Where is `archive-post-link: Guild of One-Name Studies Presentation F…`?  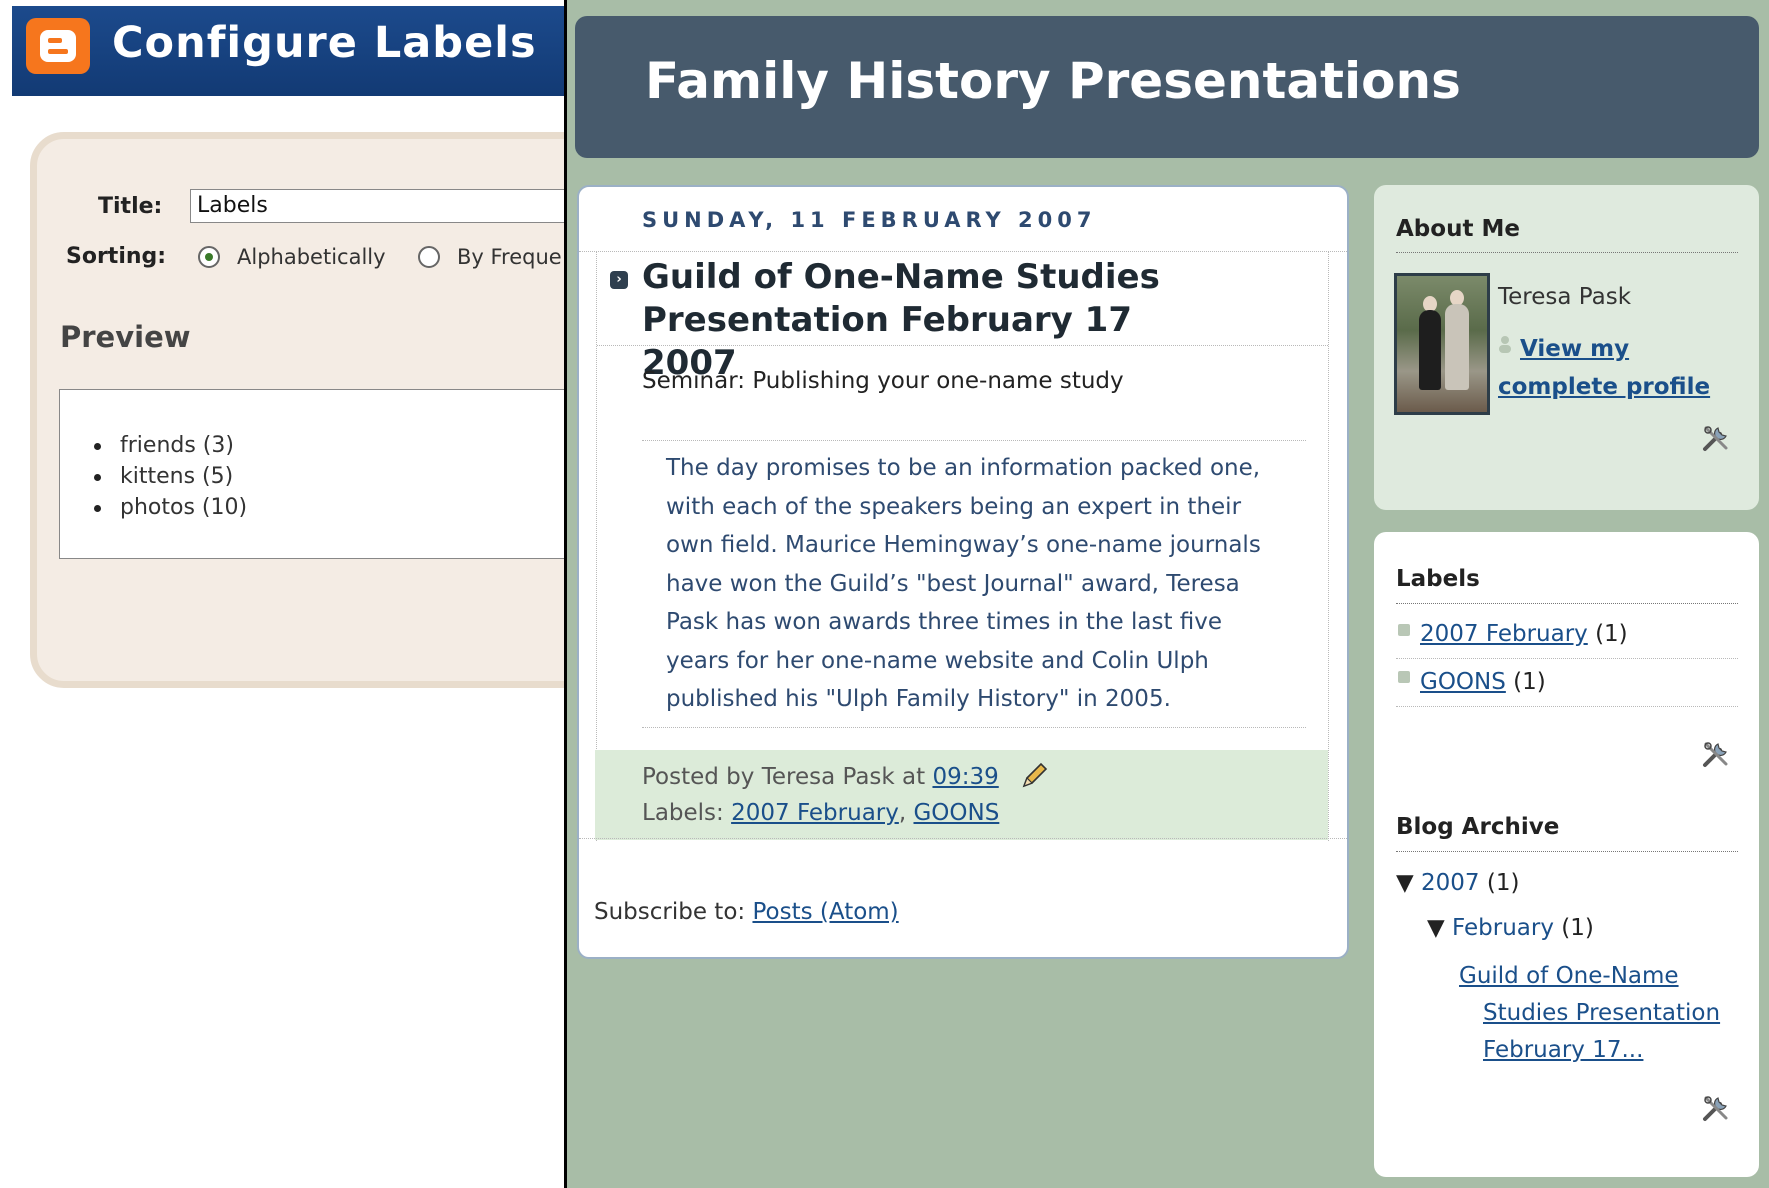
archive-post-link: Guild of One-Name Studies Presentation F… is located at coordinates (1602, 1013).